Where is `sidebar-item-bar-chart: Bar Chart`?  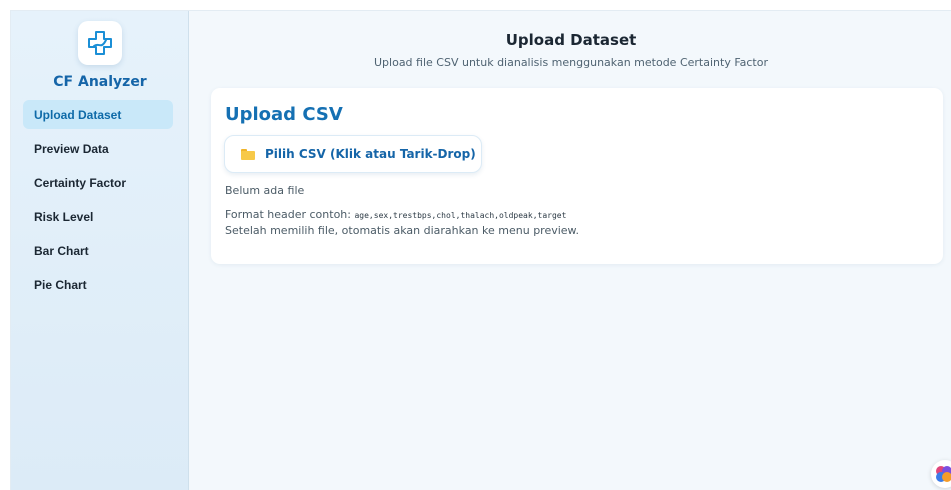 sidebar-item-bar-chart: Bar Chart is located at coordinates (98, 250).